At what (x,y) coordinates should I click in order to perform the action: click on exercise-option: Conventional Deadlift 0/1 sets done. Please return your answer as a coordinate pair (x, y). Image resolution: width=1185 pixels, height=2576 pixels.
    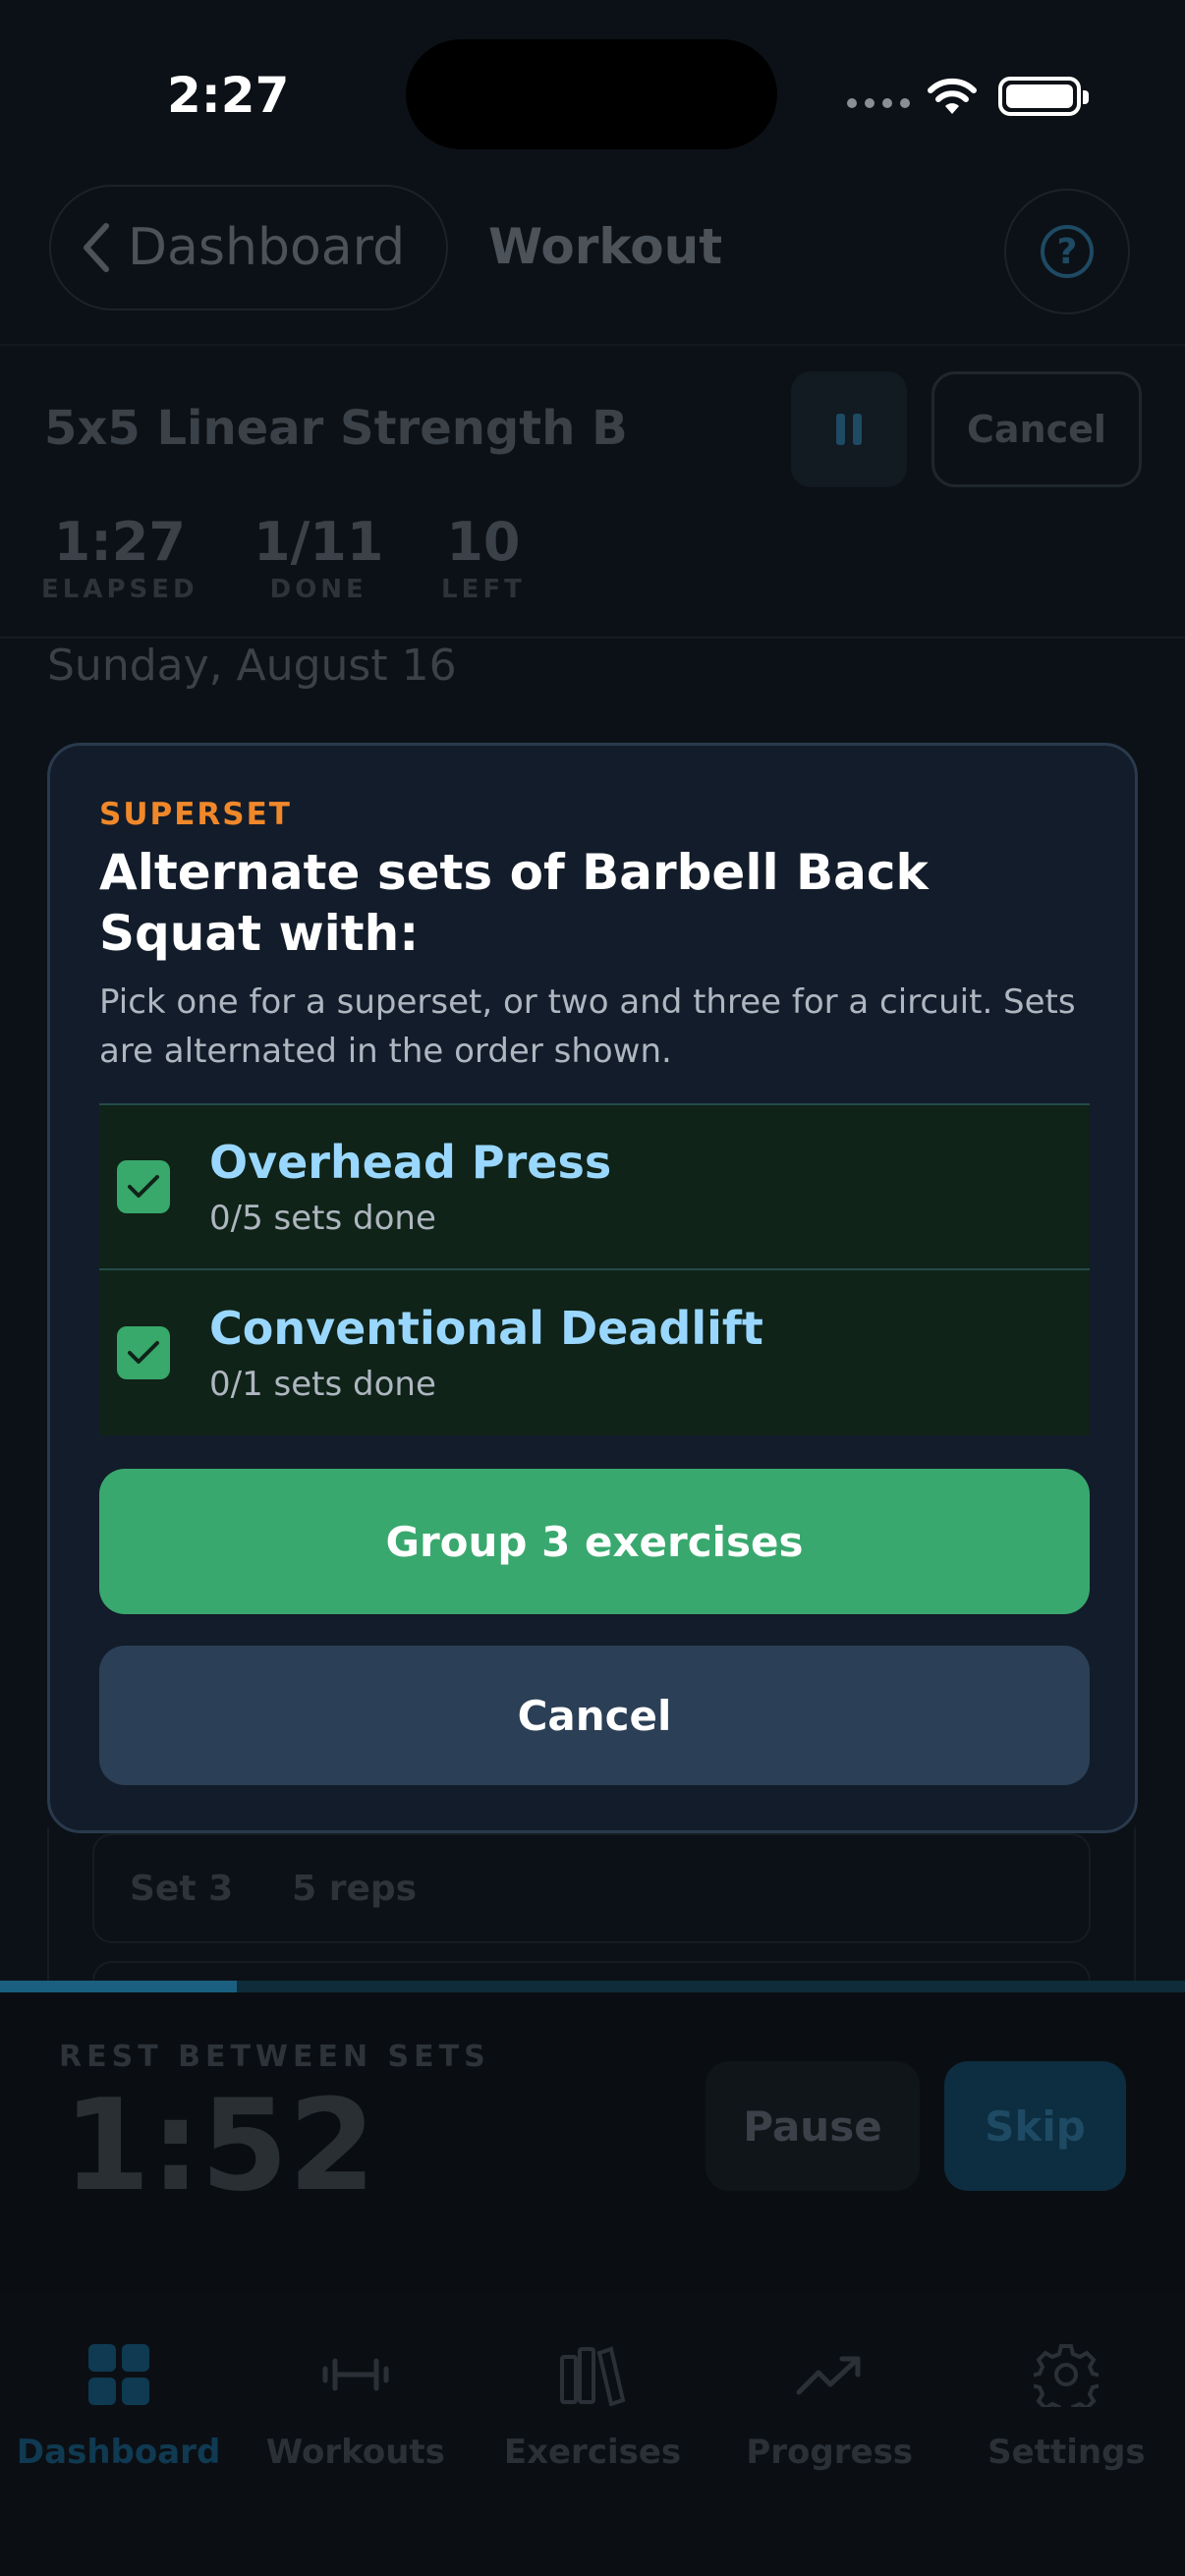
    Looking at the image, I should click on (594, 1352).